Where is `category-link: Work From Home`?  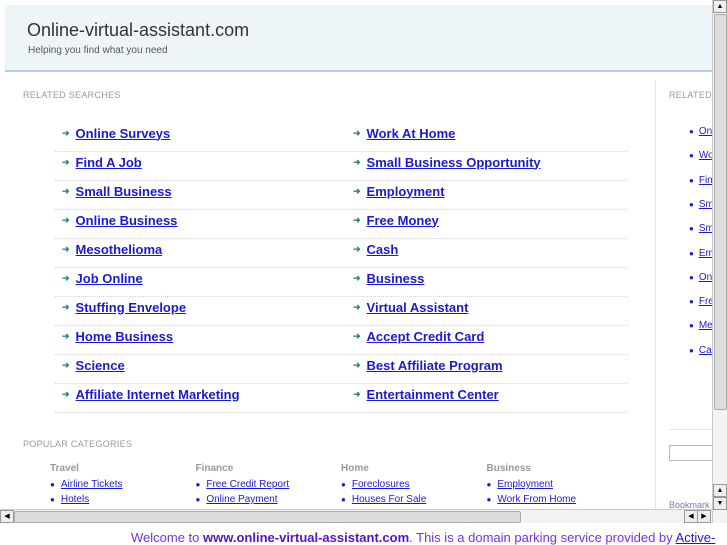
category-link: Work From Home is located at coordinates (536, 499).